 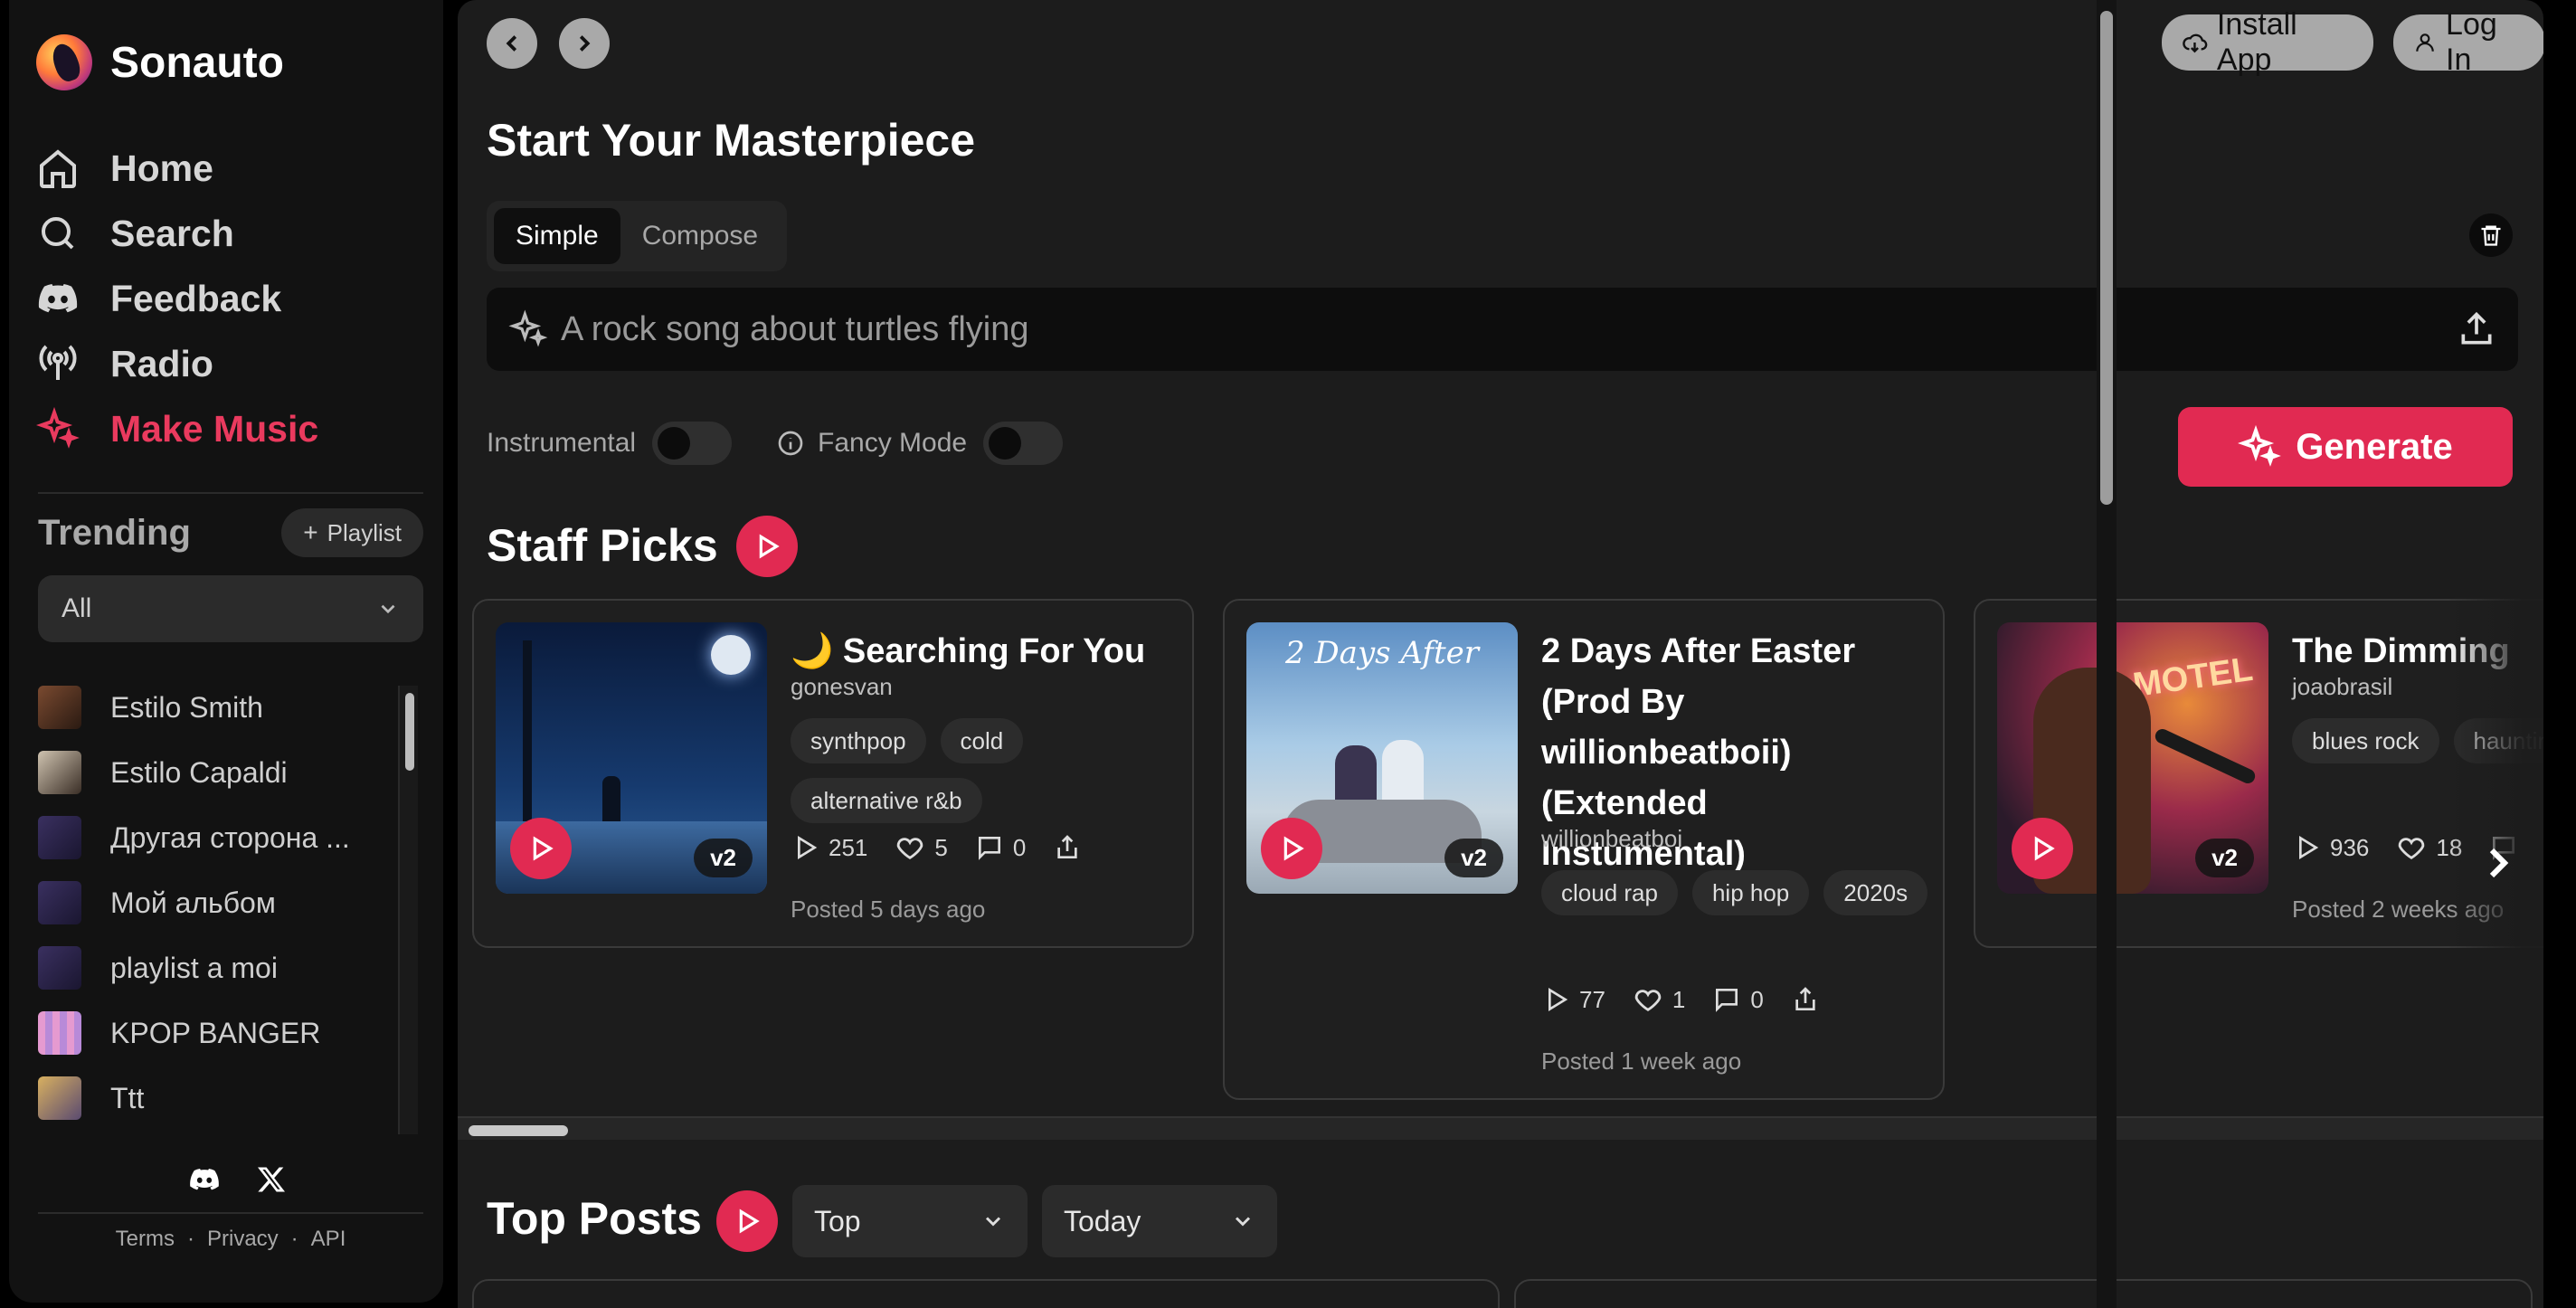 I want to click on nav-home: Home, so click(x=177, y=168).